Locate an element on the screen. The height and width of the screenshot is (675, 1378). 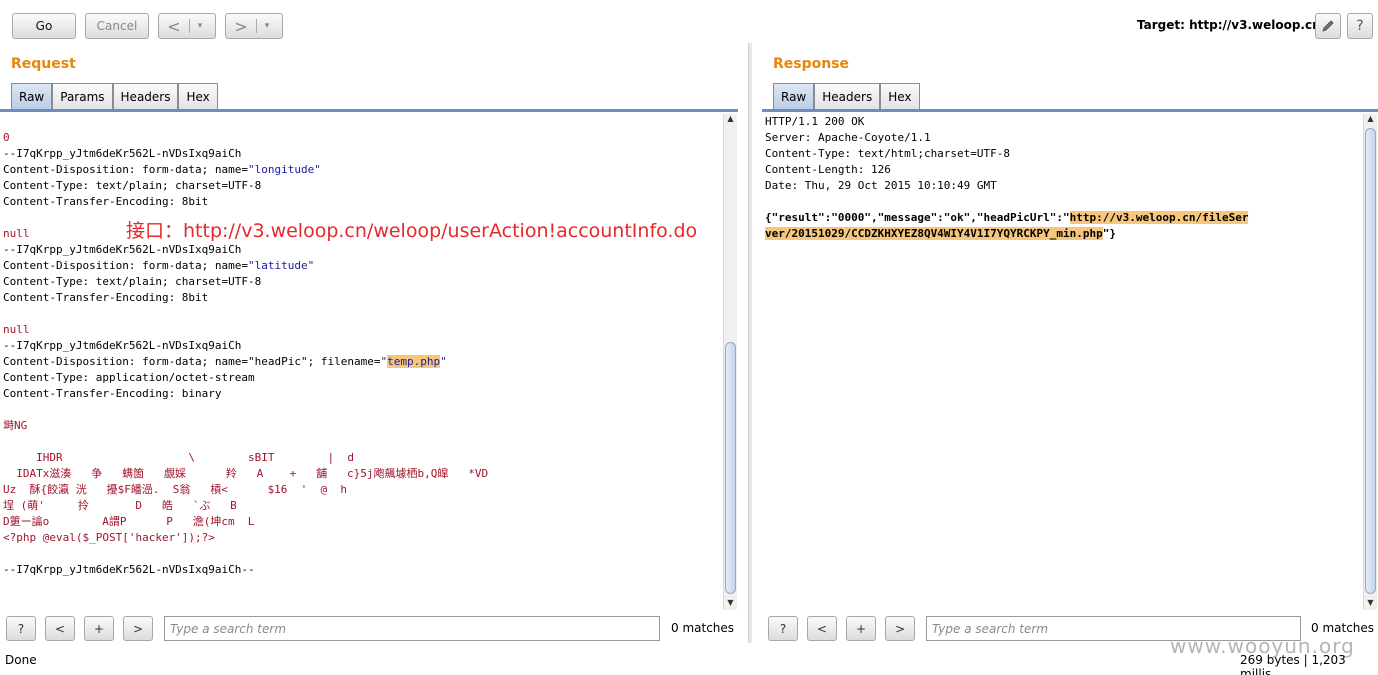
text-segment: 埕 (萌' 拎 D 皓 `ぶ B is located at coordinates (120, 505).